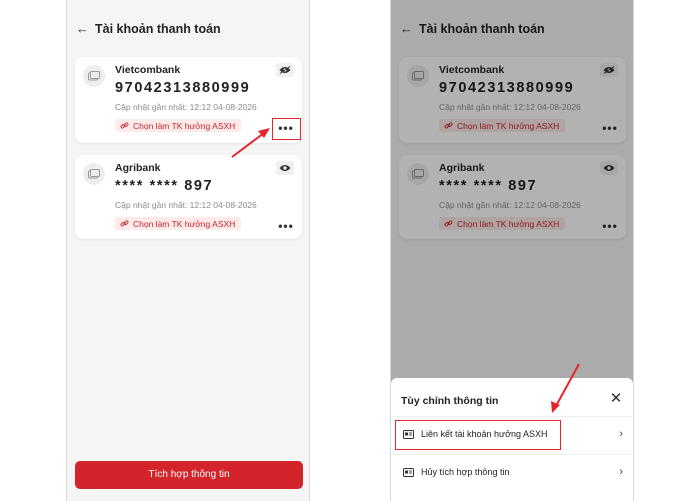 The height and width of the screenshot is (501, 700). Describe the element at coordinates (408, 472) in the screenshot. I see `id-card-icon` at that location.